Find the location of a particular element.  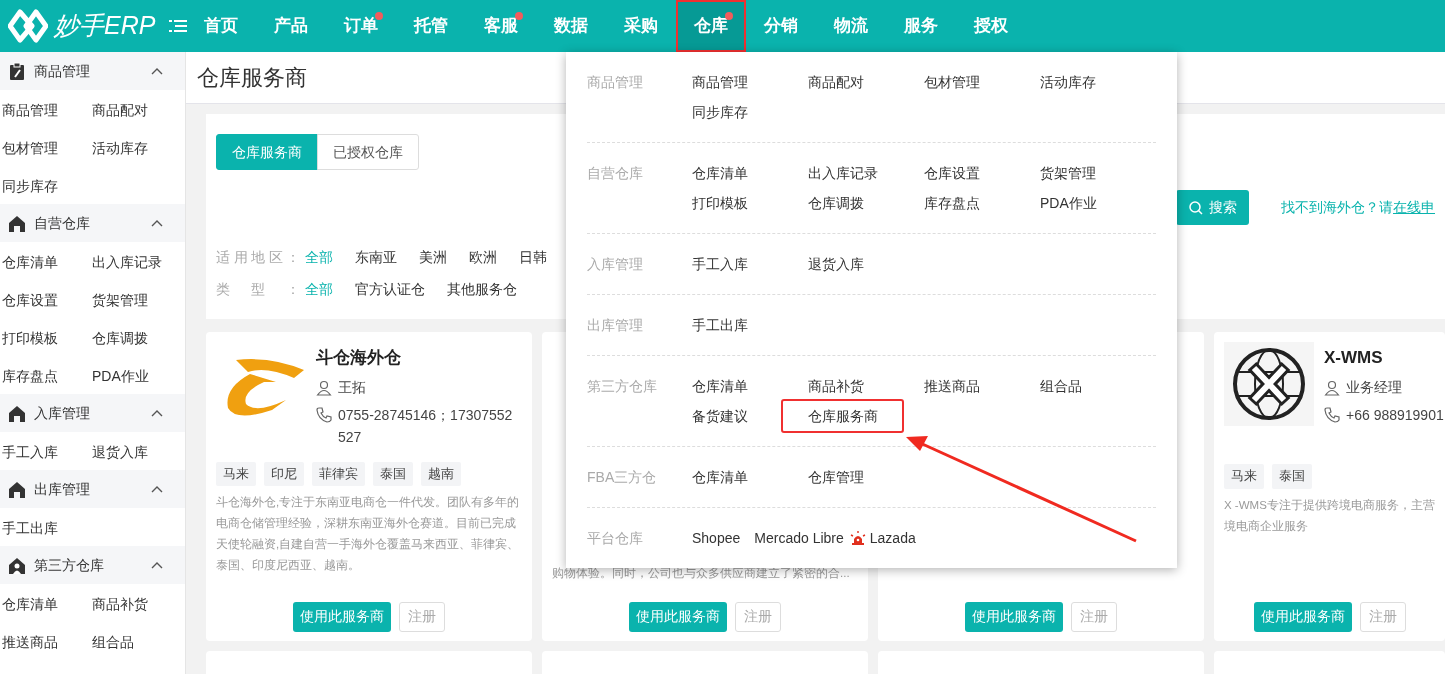

menu-icon is located at coordinates (178, 26).